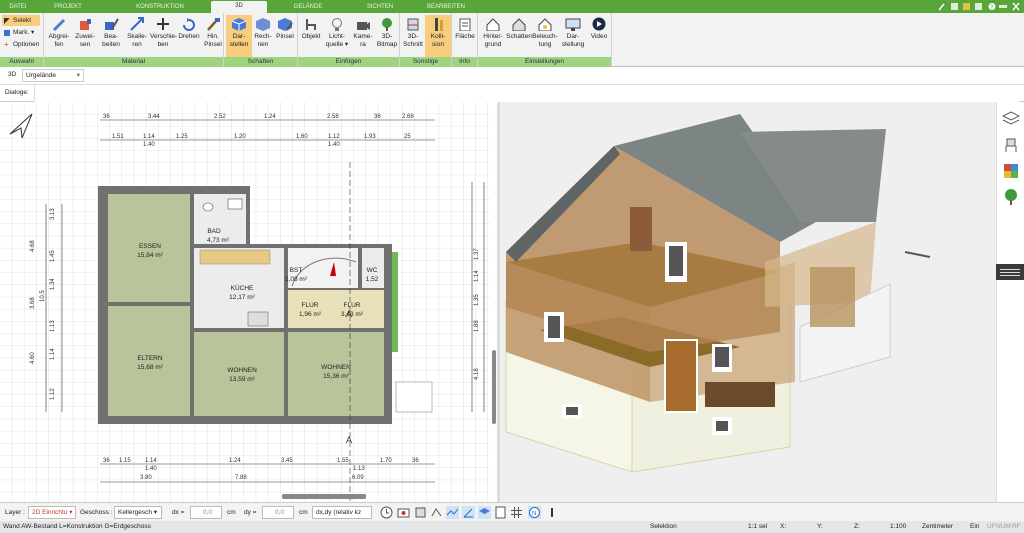 Image resolution: width=1024 pixels, height=533 pixels. What do you see at coordinates (1011, 171) in the screenshot?
I see `material-palette-icon` at bounding box center [1011, 171].